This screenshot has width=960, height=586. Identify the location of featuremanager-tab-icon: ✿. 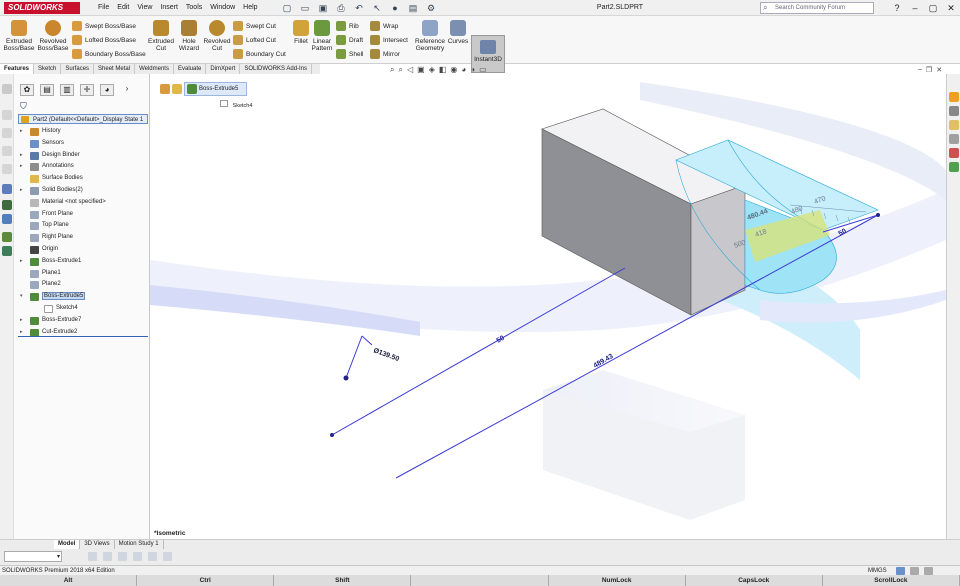
(27, 90).